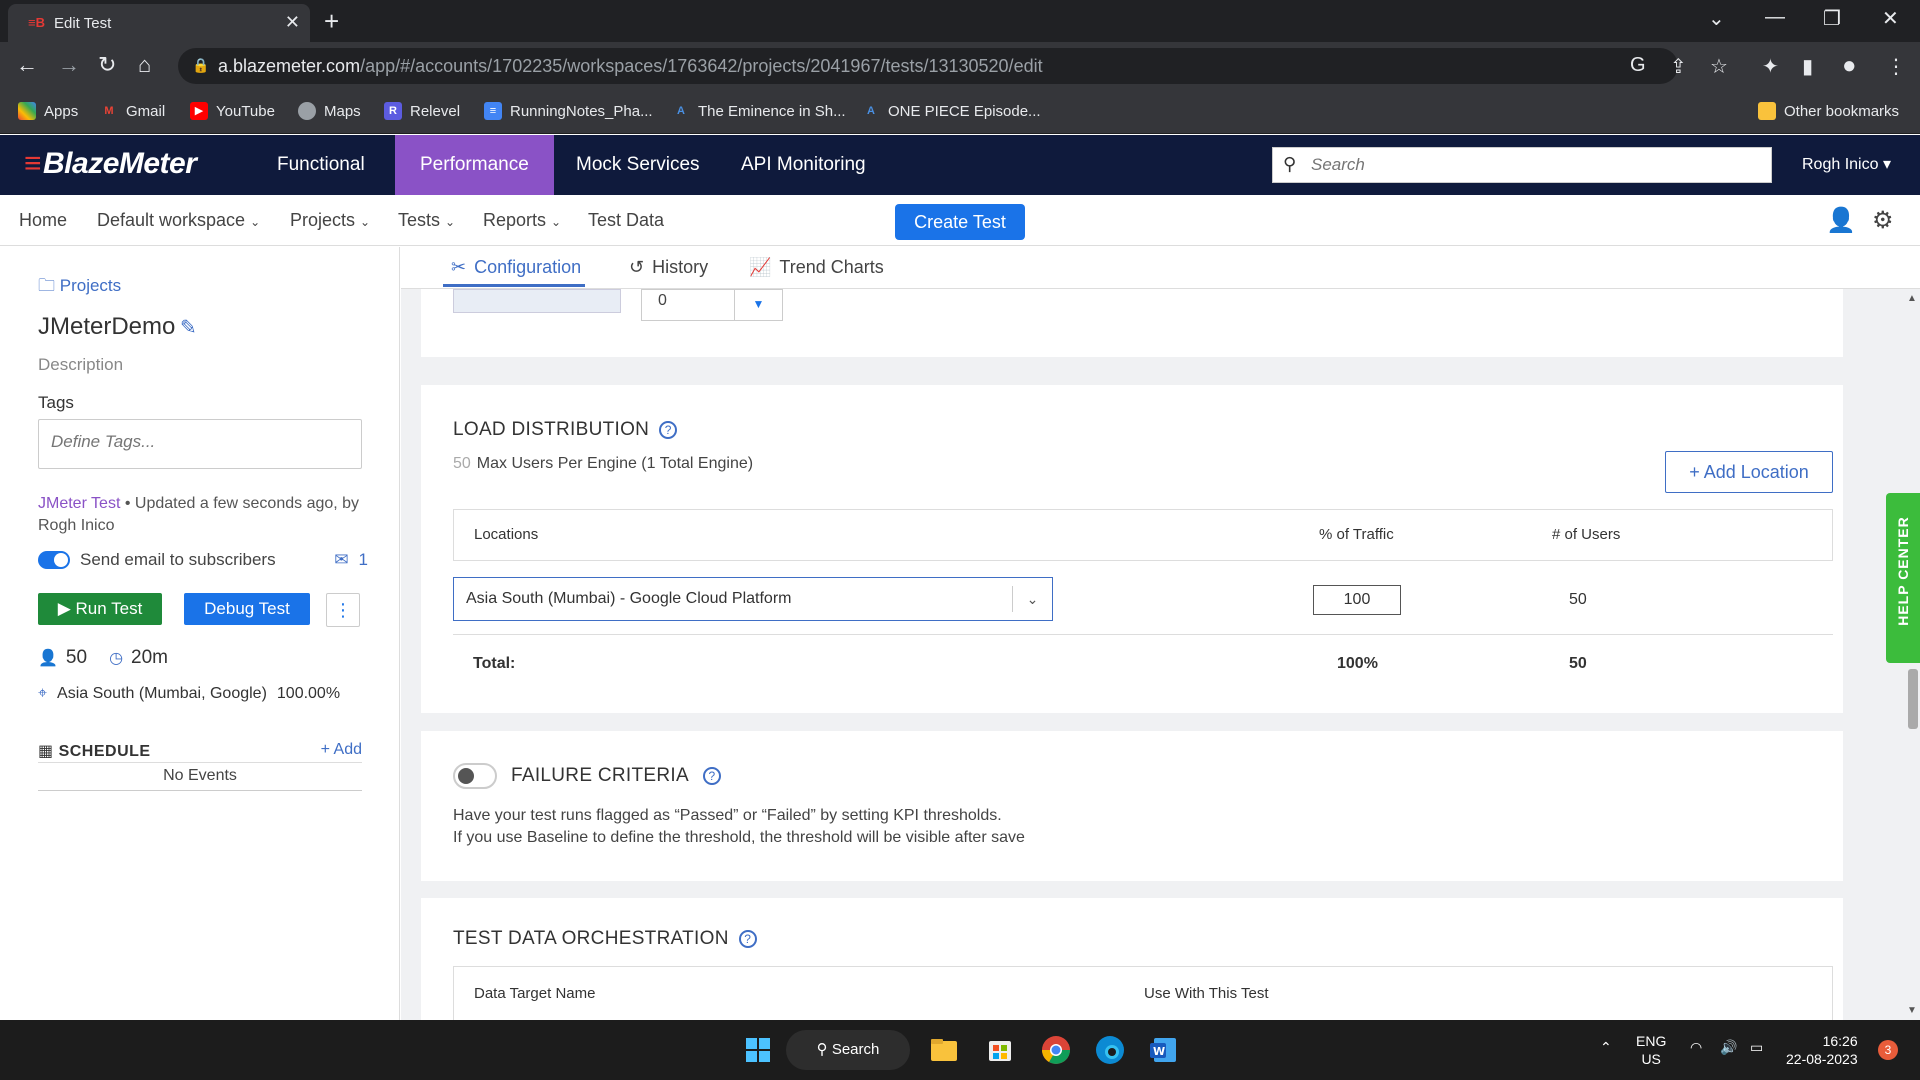  What do you see at coordinates (33, 163) in the screenshot?
I see `logo-mark-icon: ≡` at bounding box center [33, 163].